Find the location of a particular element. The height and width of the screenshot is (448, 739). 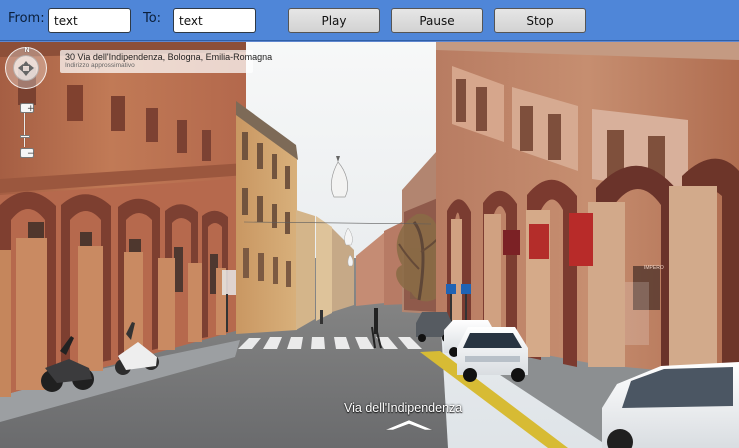

zoom-in-button: + is located at coordinates (27, 108).